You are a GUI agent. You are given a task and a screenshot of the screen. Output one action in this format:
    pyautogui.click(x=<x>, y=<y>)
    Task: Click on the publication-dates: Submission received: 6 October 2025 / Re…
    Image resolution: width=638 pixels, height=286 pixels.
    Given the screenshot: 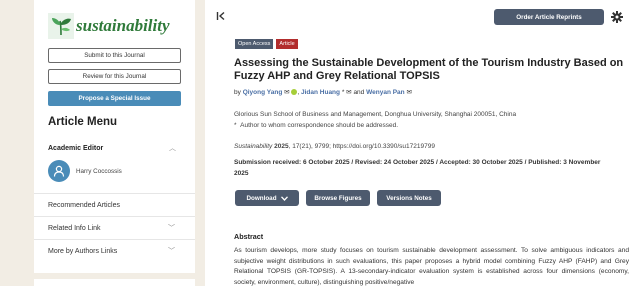 What is the action you would take?
    pyautogui.click(x=417, y=168)
    